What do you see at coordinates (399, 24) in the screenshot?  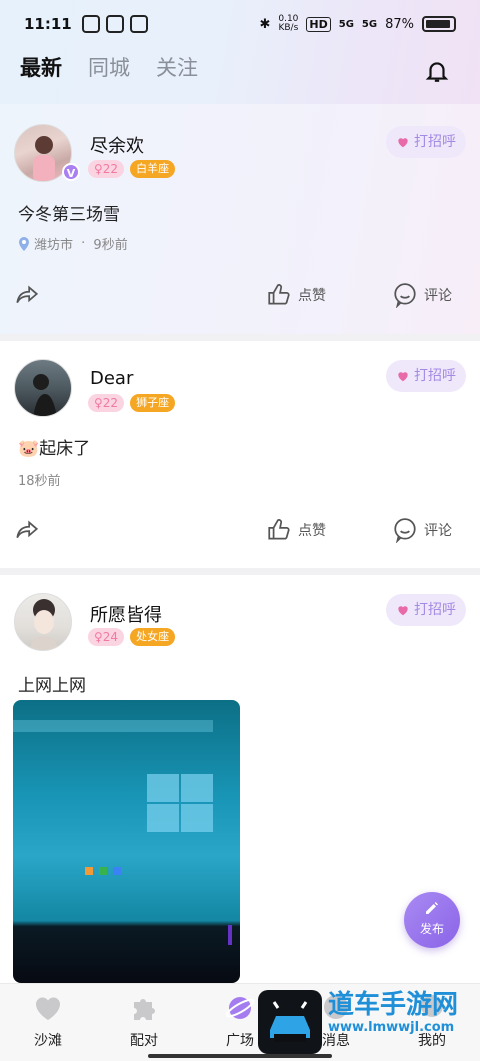 I see `battery-percent: 87%` at bounding box center [399, 24].